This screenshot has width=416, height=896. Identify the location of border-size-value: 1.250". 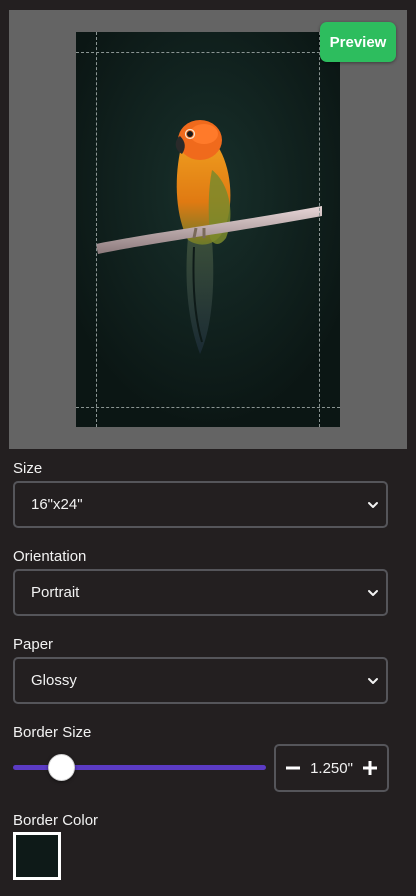
(331, 768).